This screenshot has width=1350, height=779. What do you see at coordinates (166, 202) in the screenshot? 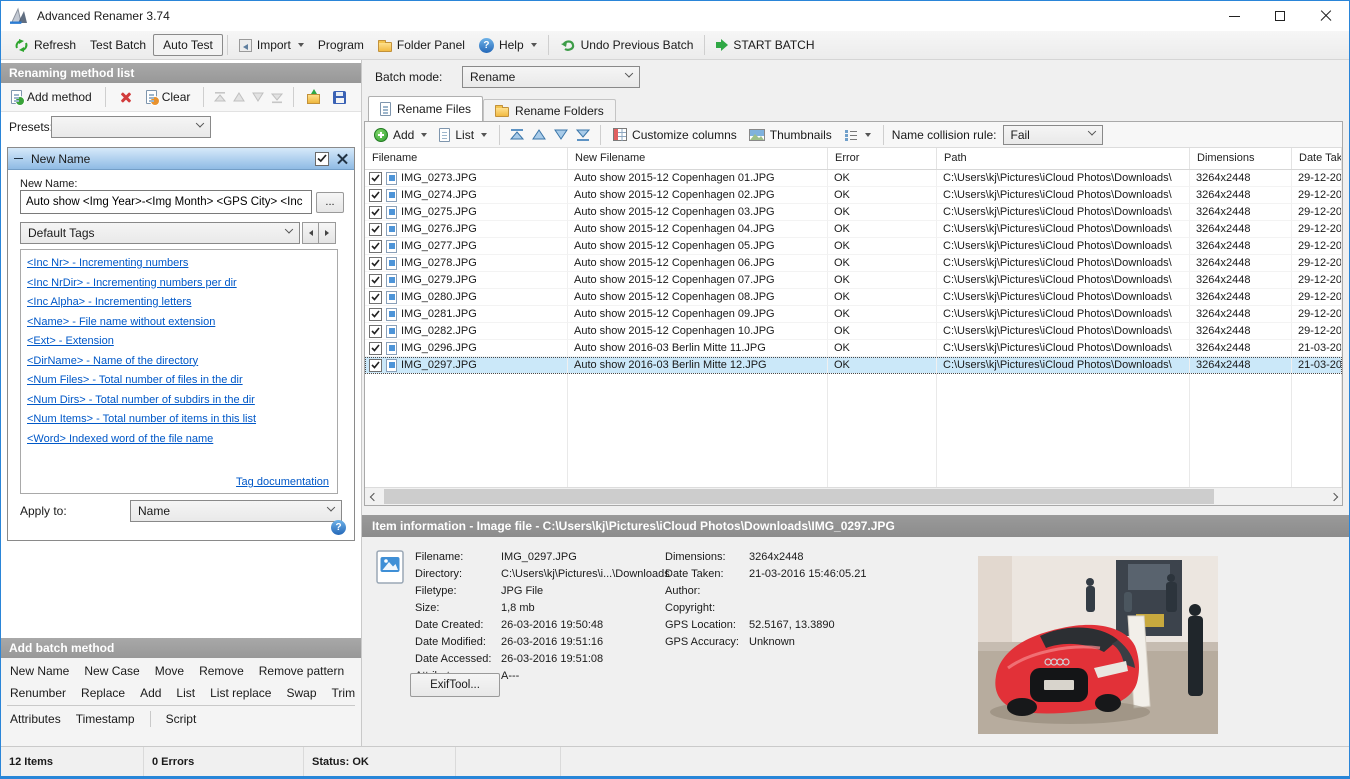
I see `new-name-input` at bounding box center [166, 202].